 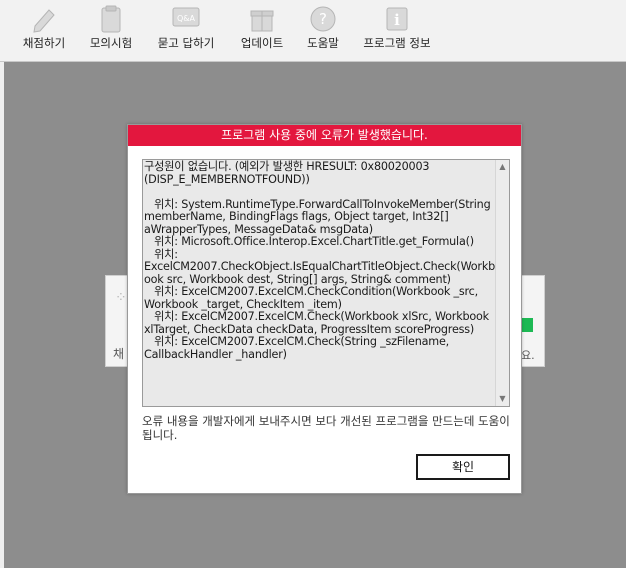 I want to click on toolbar-label: 묻고 답하기, so click(x=186, y=43).